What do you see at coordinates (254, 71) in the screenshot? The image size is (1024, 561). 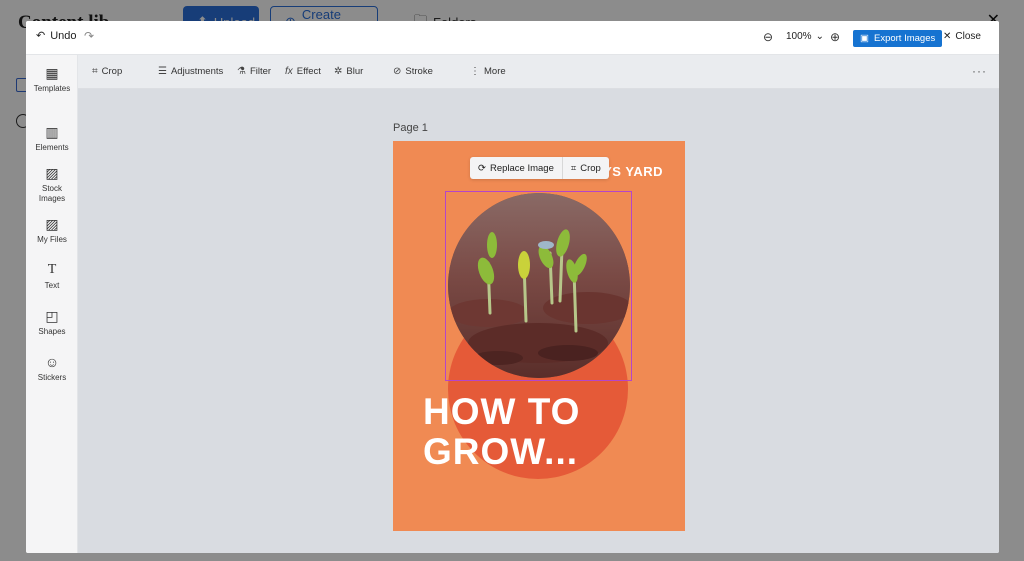 I see `filter-tool: ⚗ Filter` at bounding box center [254, 71].